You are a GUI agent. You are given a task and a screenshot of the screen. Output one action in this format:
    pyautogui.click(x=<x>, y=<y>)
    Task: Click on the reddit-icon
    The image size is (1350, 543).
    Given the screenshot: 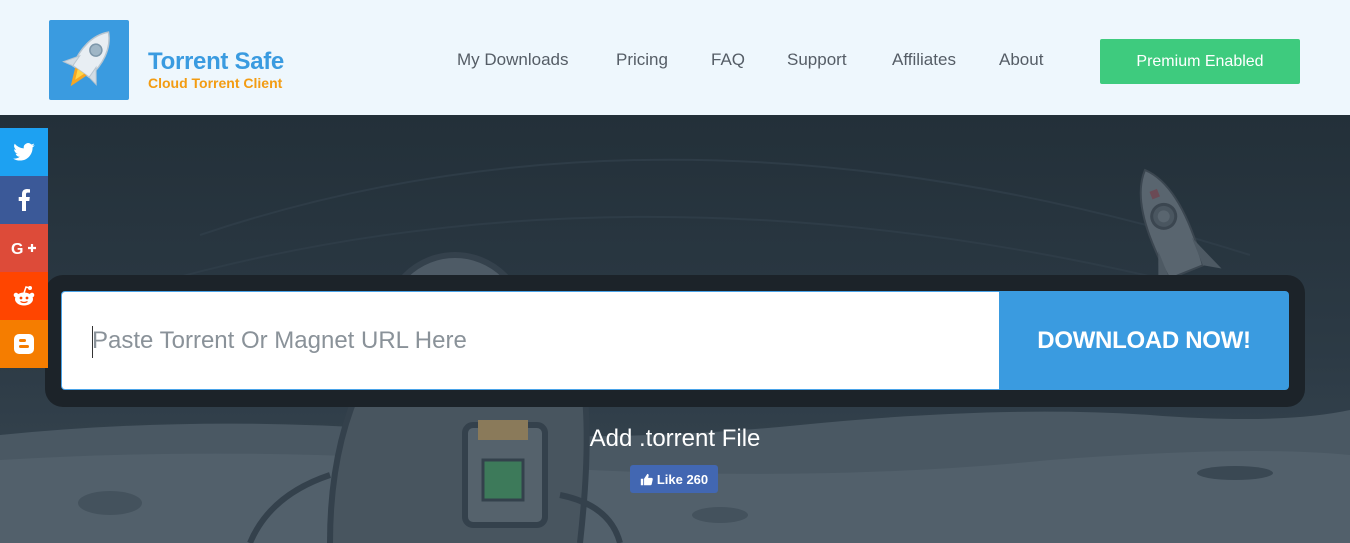 What is the action you would take?
    pyautogui.click(x=24, y=296)
    